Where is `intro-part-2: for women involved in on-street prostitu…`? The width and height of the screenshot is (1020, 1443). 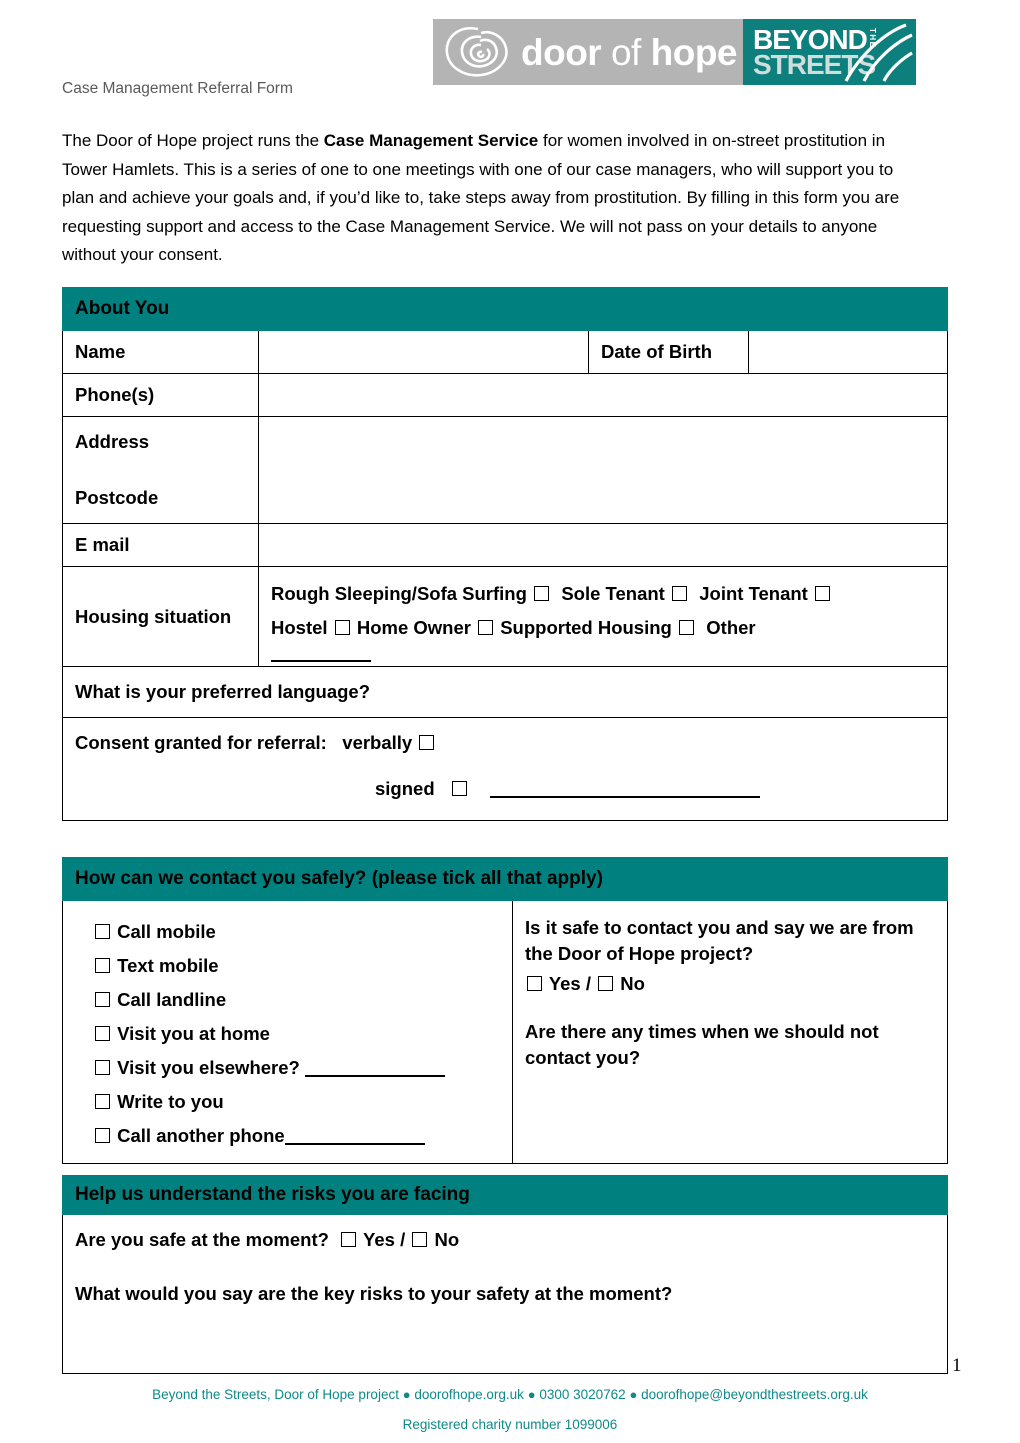
intro-part-2: for women involved in on-street prostitu… is located at coordinates (481, 197).